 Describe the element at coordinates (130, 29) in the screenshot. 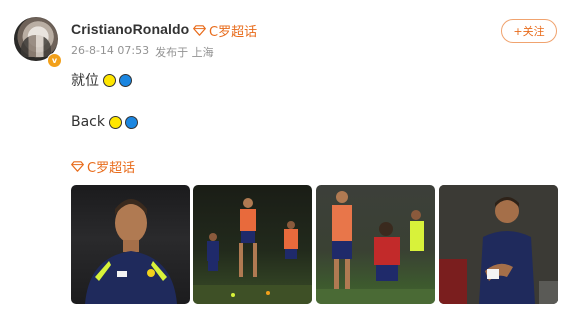

I see `username: CristianoRonaldo` at that location.